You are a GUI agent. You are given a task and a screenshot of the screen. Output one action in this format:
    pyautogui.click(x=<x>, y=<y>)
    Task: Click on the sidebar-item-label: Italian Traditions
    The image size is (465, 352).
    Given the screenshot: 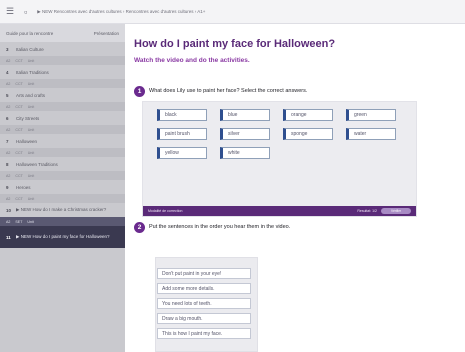 What is the action you would take?
    pyautogui.click(x=32, y=72)
    